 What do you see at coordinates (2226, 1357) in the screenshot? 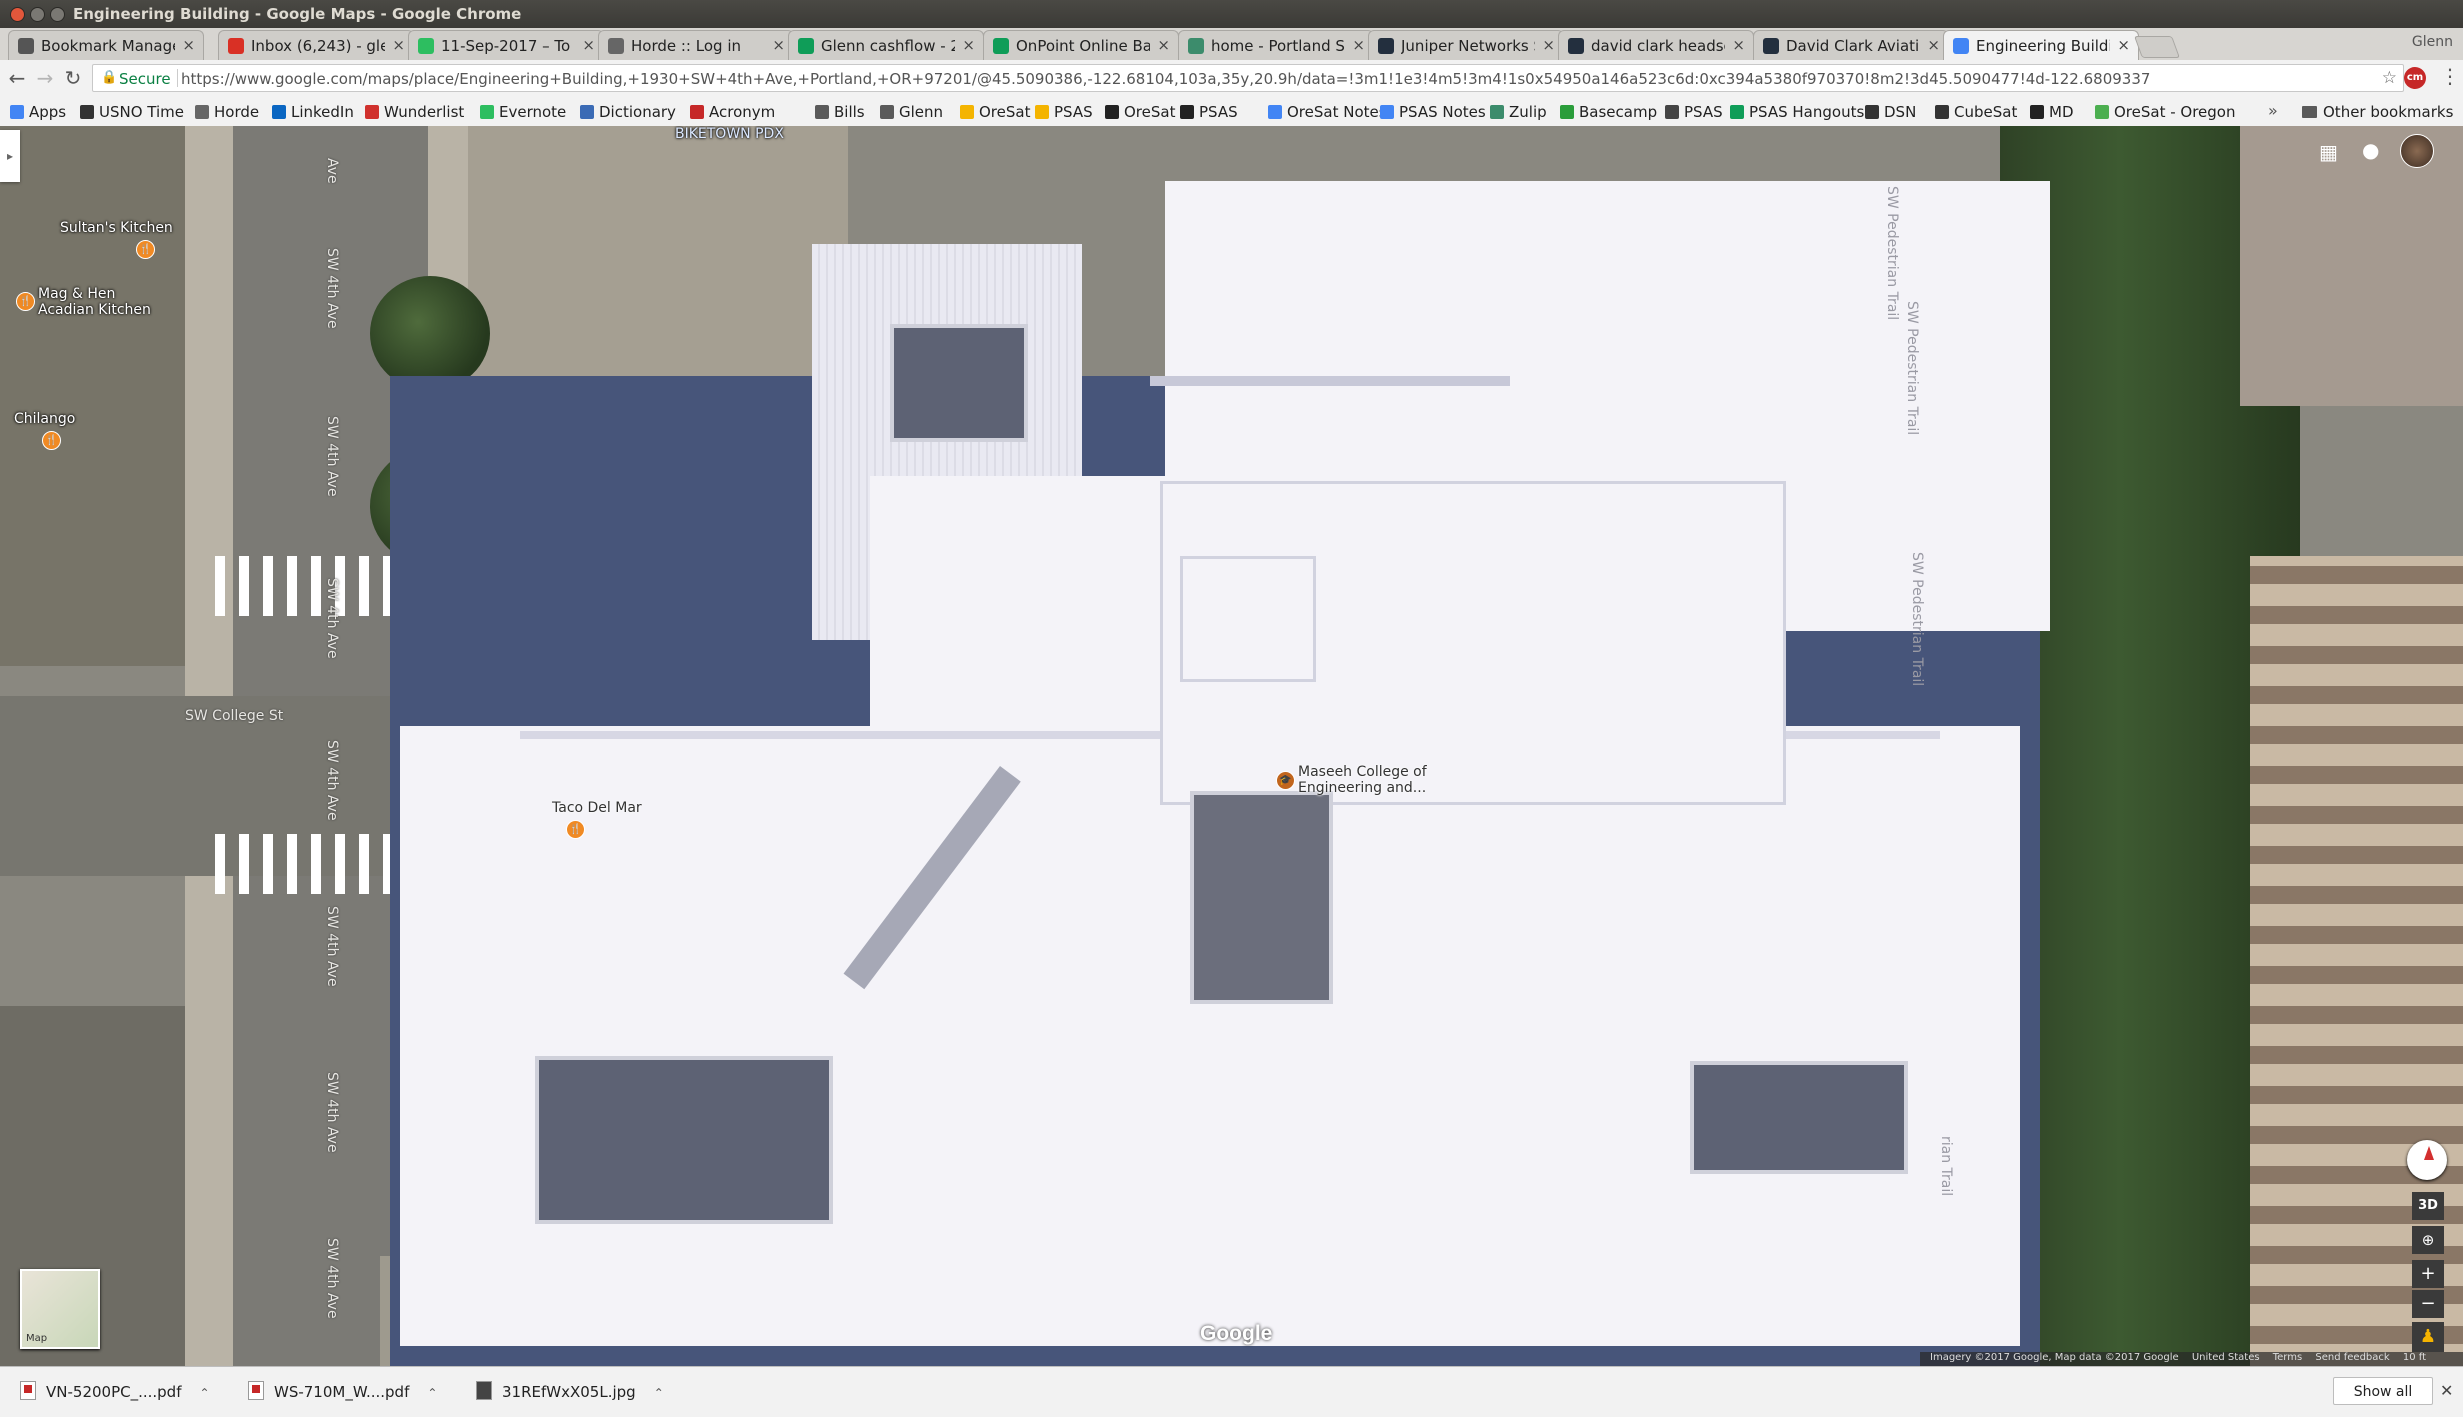
I see `attribution-country: United States` at bounding box center [2226, 1357].